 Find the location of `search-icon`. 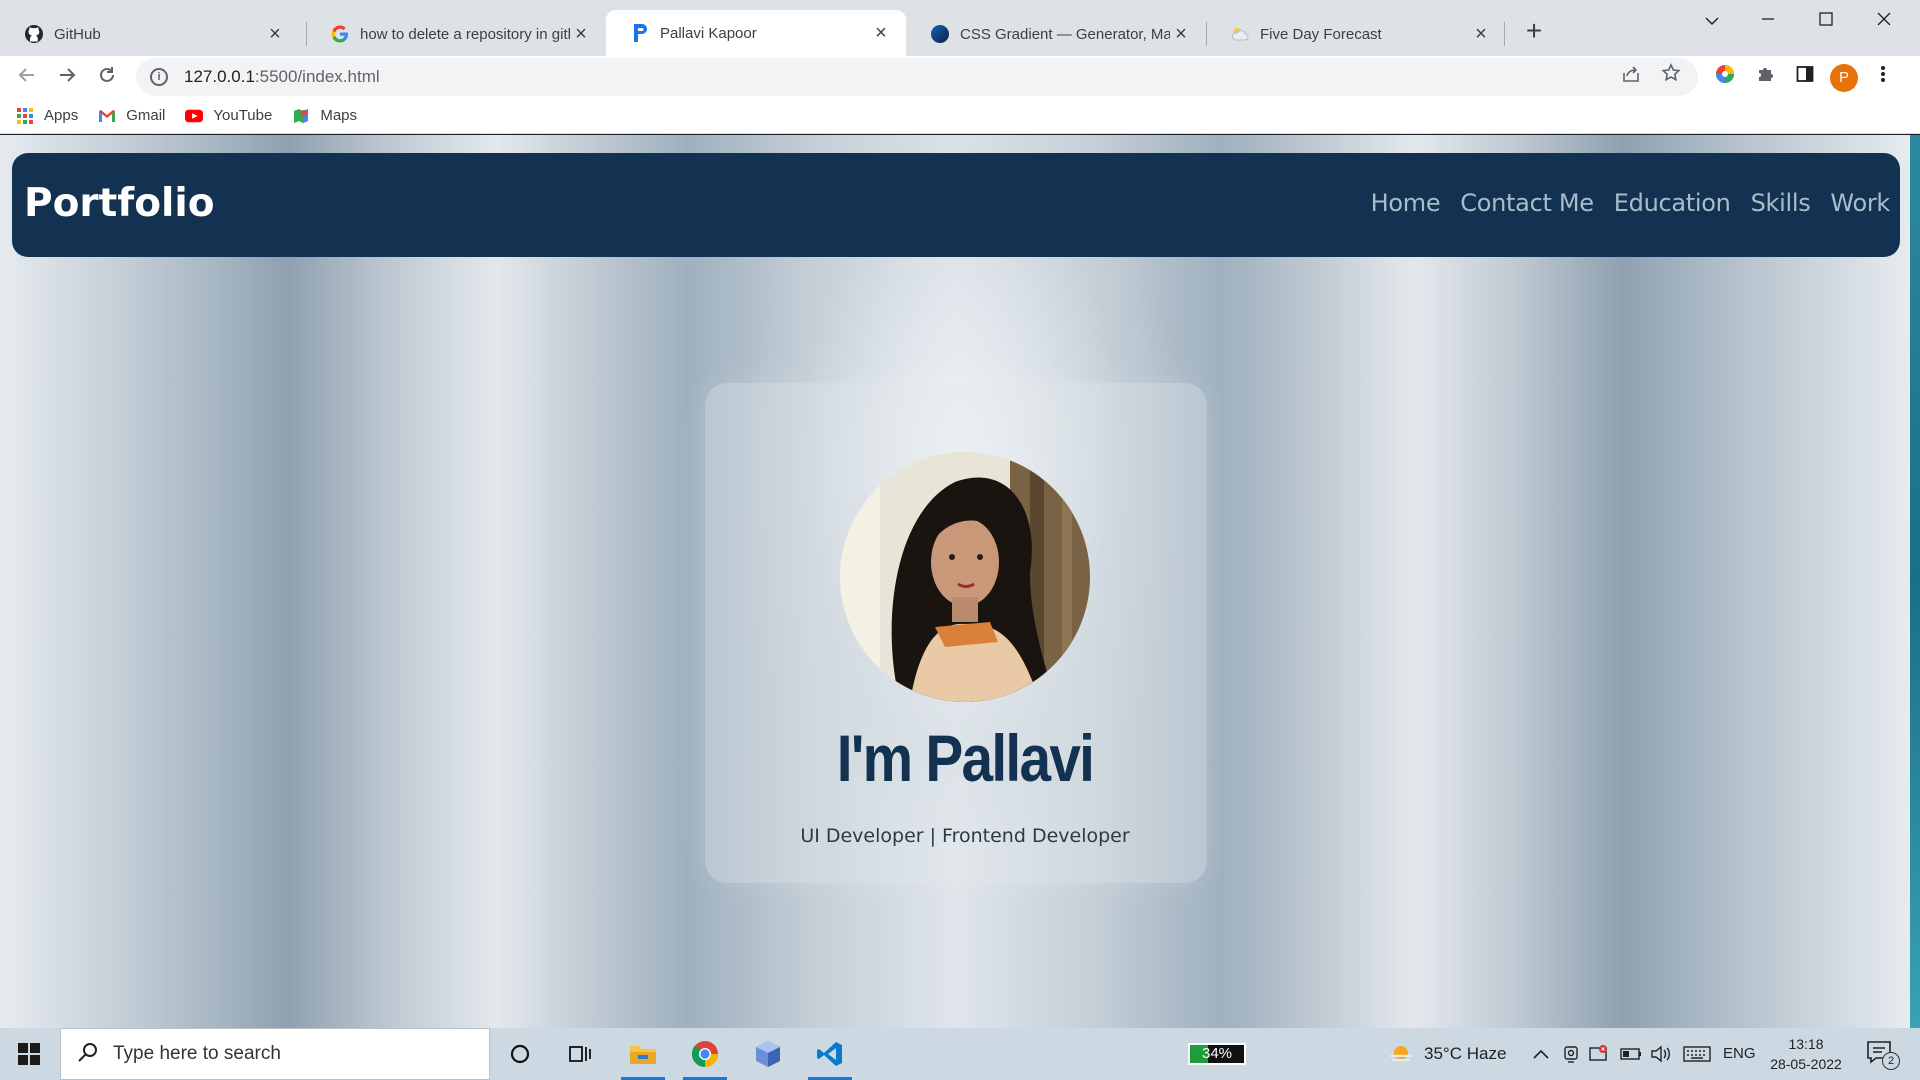

search-icon is located at coordinates (88, 1054).